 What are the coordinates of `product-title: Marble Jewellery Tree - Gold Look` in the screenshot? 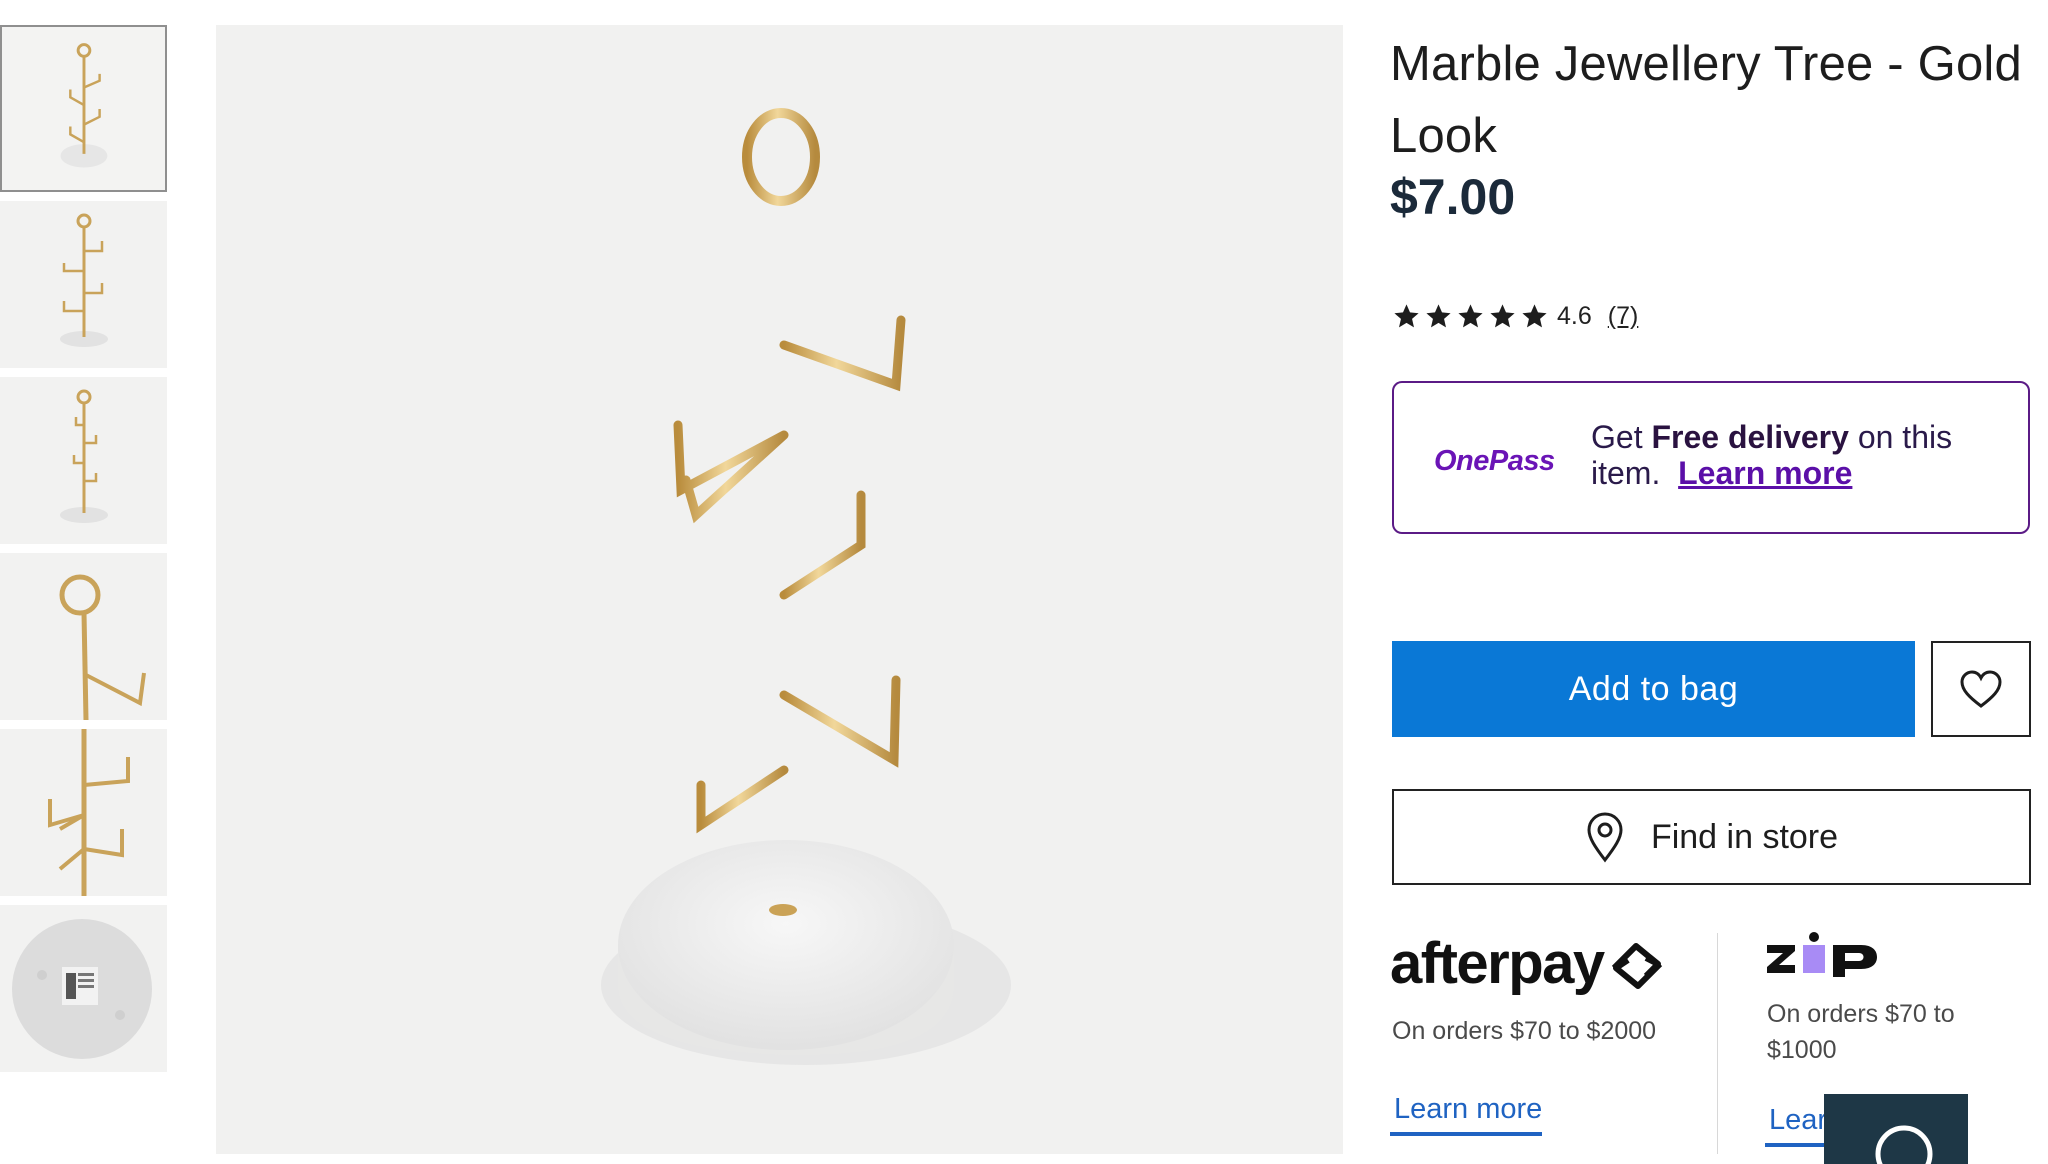 It's located at (1706, 100).